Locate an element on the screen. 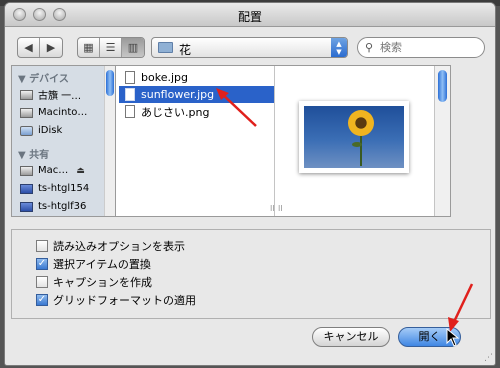 The width and height of the screenshot is (500, 368). icon-view-button: ▦ is located at coordinates (89, 47).